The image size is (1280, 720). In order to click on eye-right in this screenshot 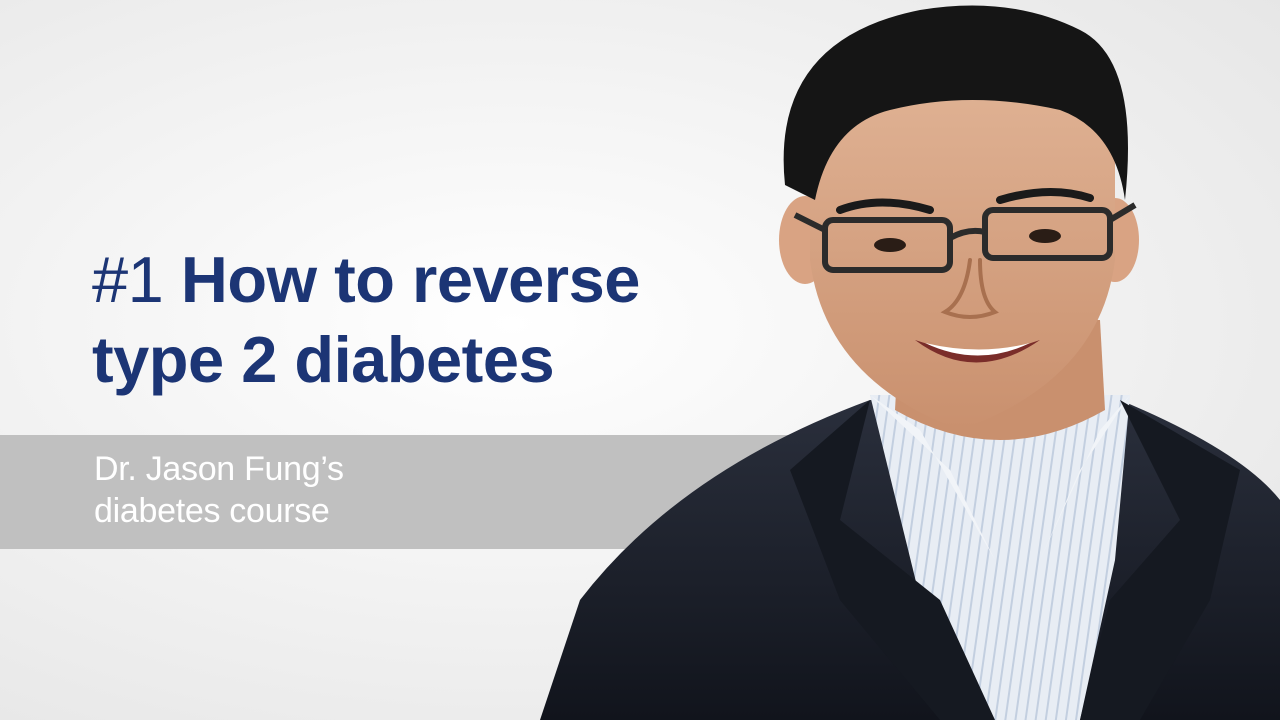, I will do `click(1045, 236)`.